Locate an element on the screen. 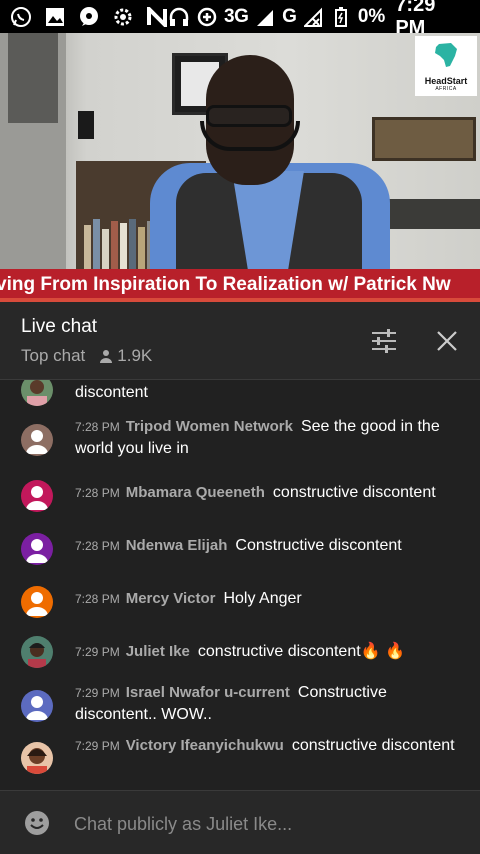  battery-percent: 0% is located at coordinates (371, 16).